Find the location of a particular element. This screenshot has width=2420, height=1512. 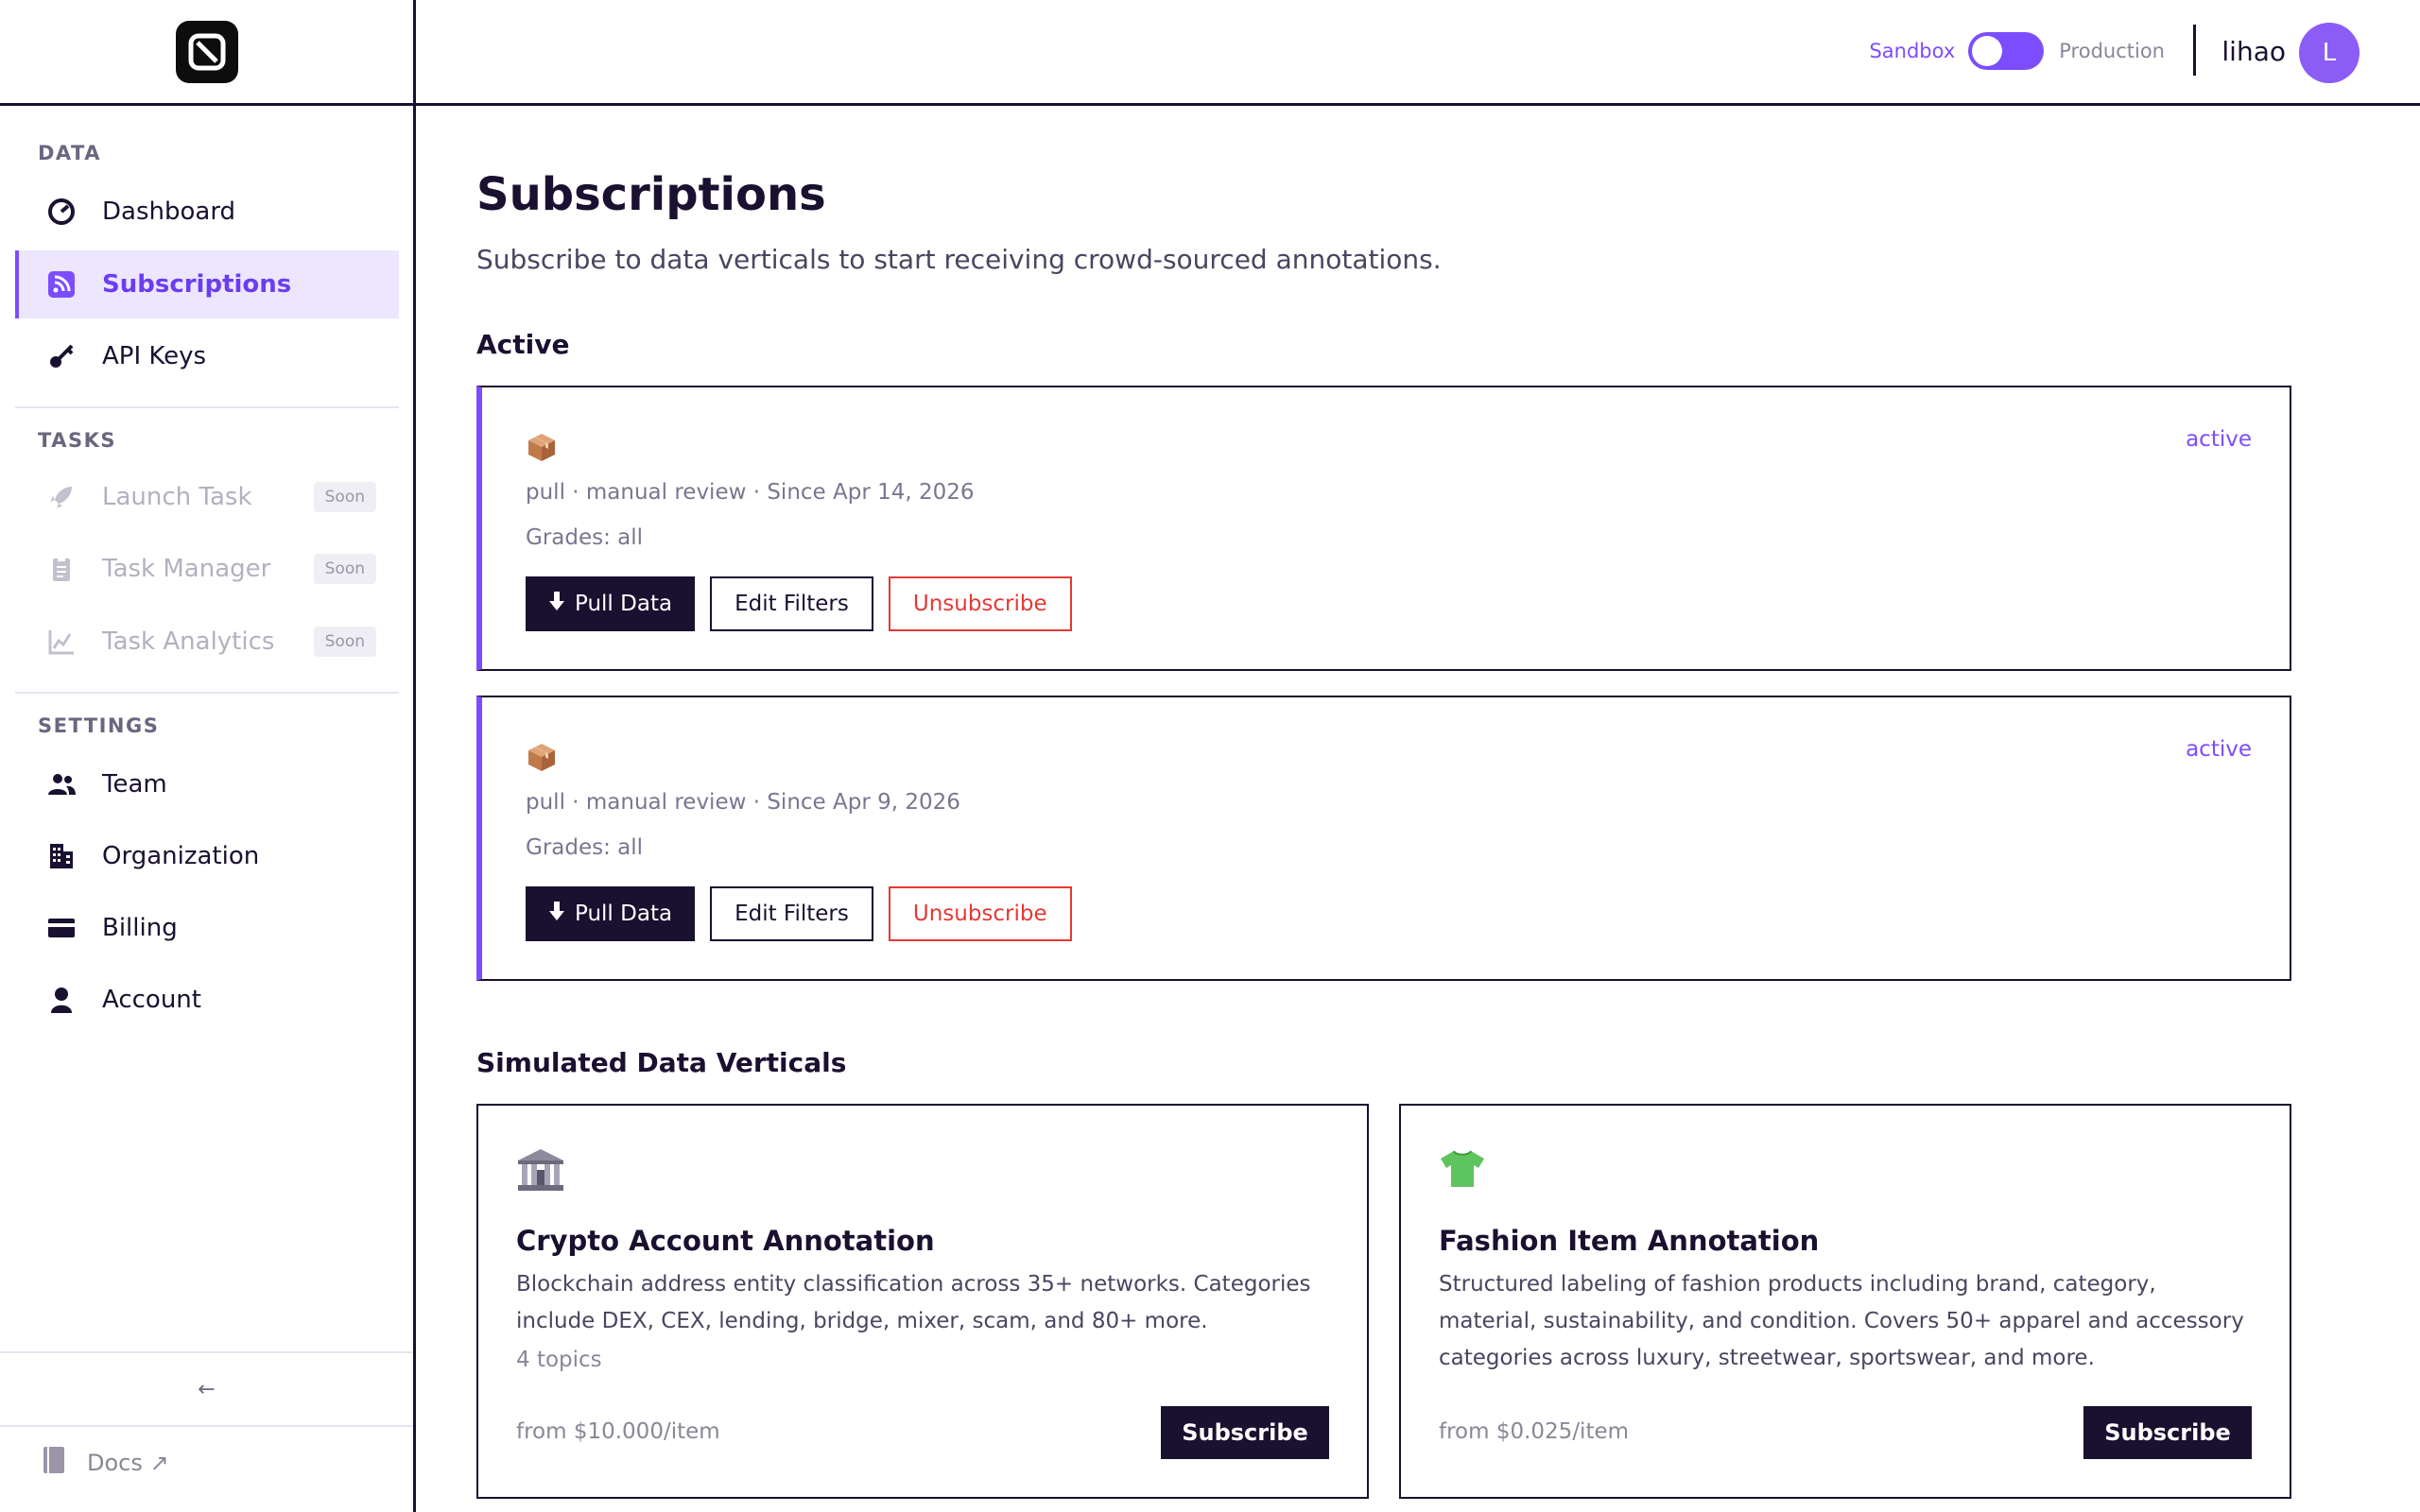

sidebar-item-subscriptions: Subscriptions is located at coordinates (207, 284).